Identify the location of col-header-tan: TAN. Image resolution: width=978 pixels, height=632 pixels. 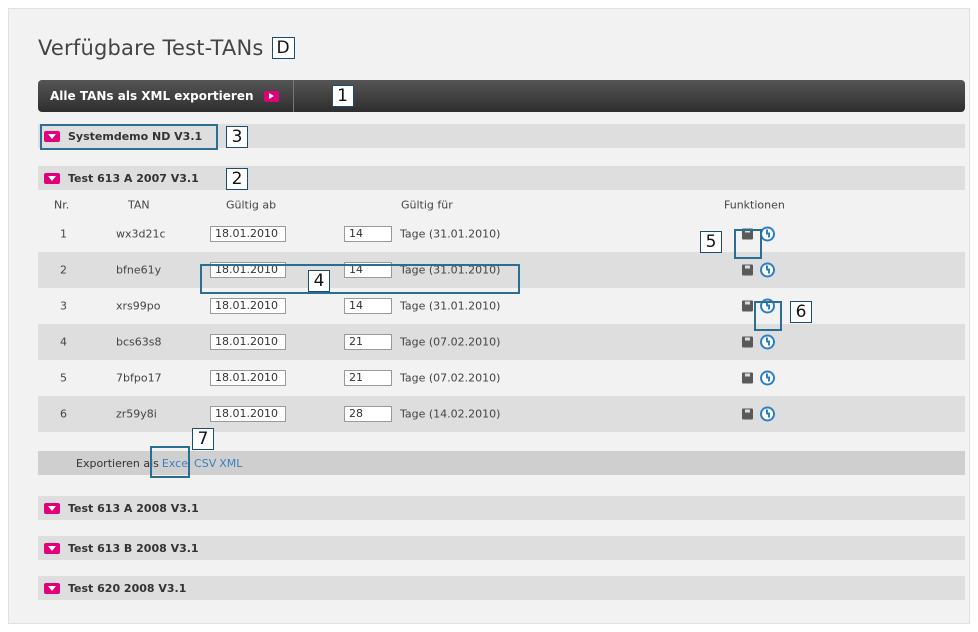
(139, 205).